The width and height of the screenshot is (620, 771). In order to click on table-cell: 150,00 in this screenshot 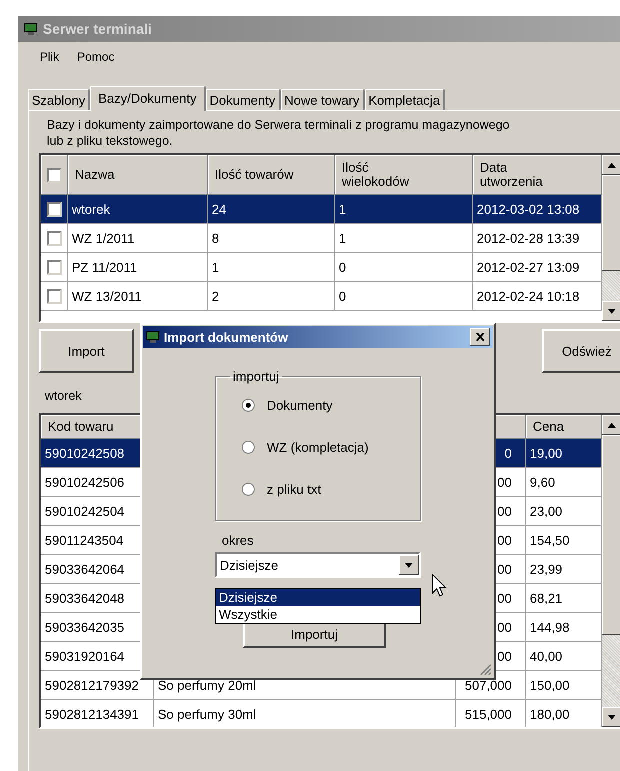, I will do `click(564, 685)`.